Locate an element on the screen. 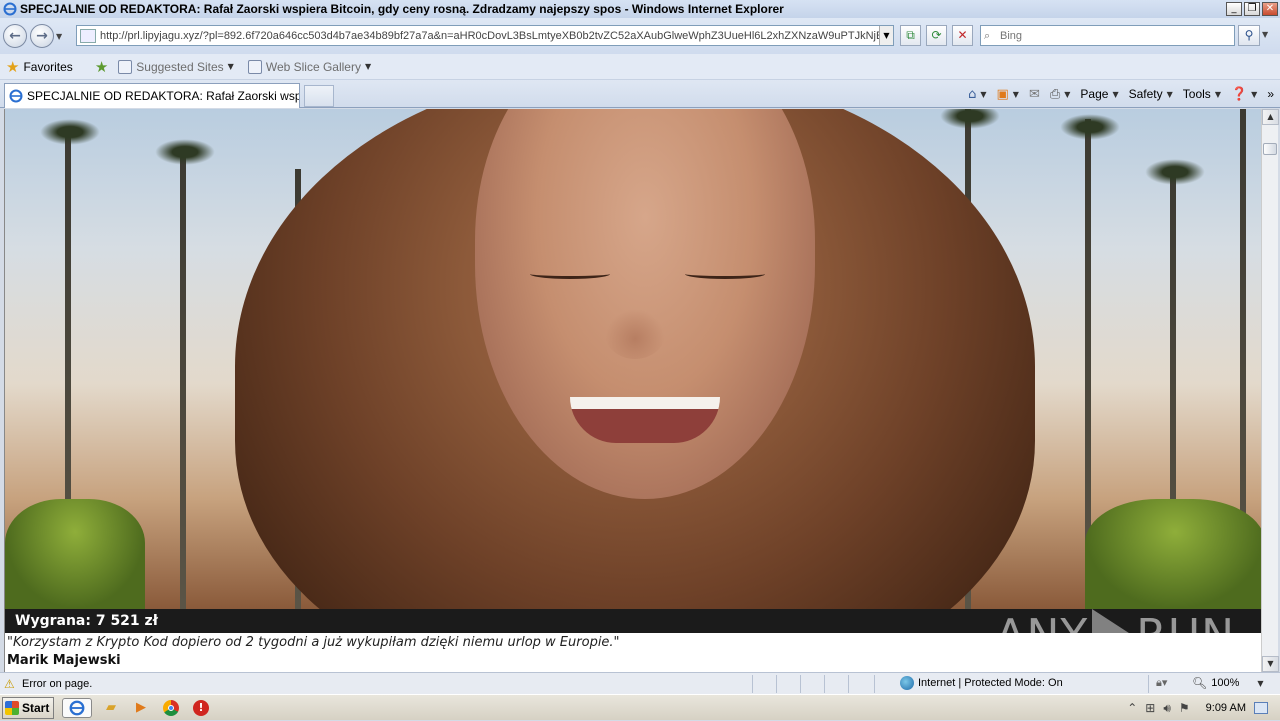 This screenshot has width=1280, height=721. web-slice-gallery-button: Web Slice Gallery ▼ is located at coordinates (309, 66).